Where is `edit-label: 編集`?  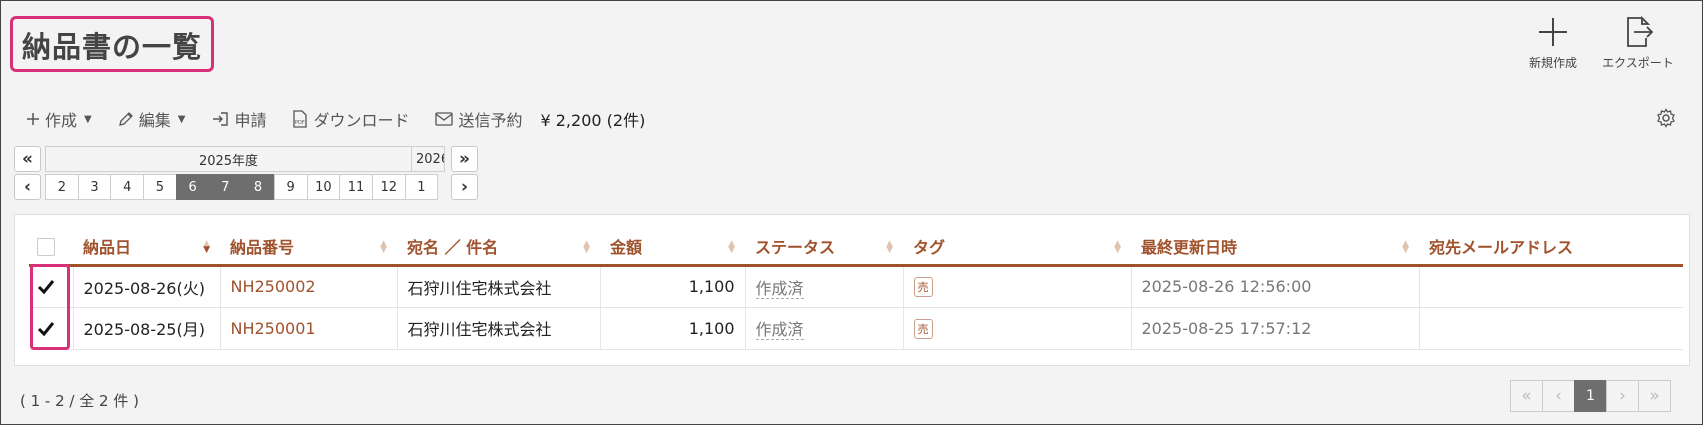 edit-label: 編集 is located at coordinates (154, 120).